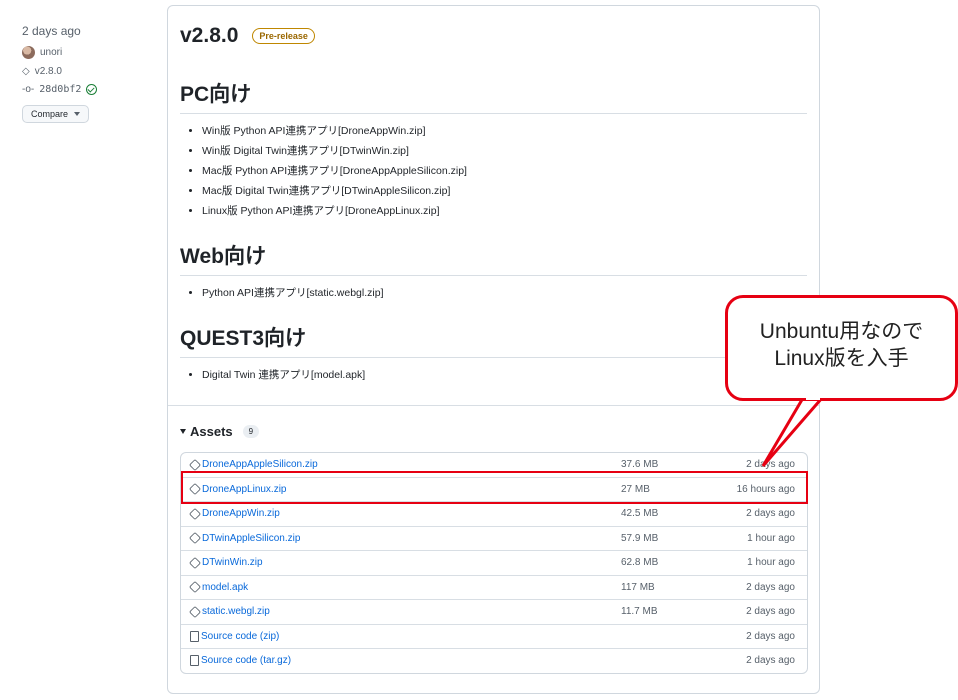 The width and height of the screenshot is (958, 700). What do you see at coordinates (292, 293) in the screenshot?
I see `list-item: Python API連携アプリ[static.webgl.zip]` at bounding box center [292, 293].